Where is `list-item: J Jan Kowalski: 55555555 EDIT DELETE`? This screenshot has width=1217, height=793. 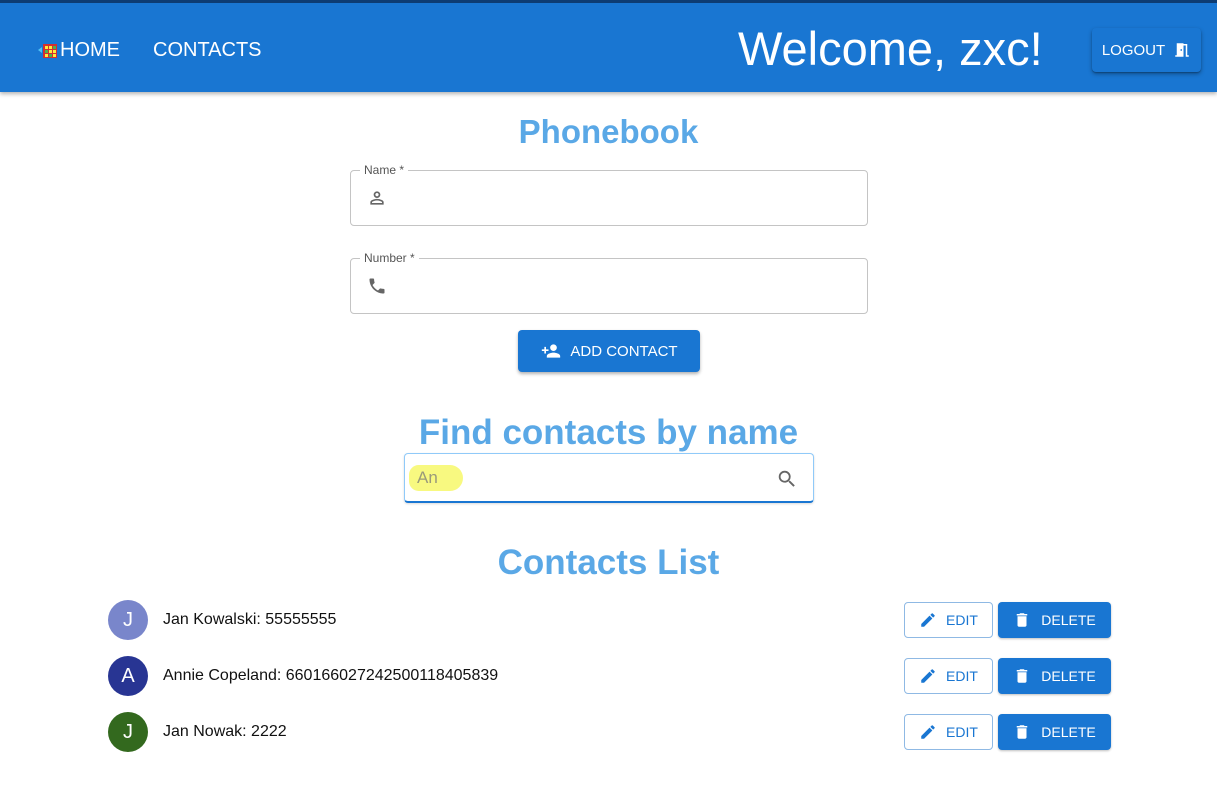
list-item: J Jan Kowalski: 55555555 EDIT DELETE is located at coordinates (610, 620).